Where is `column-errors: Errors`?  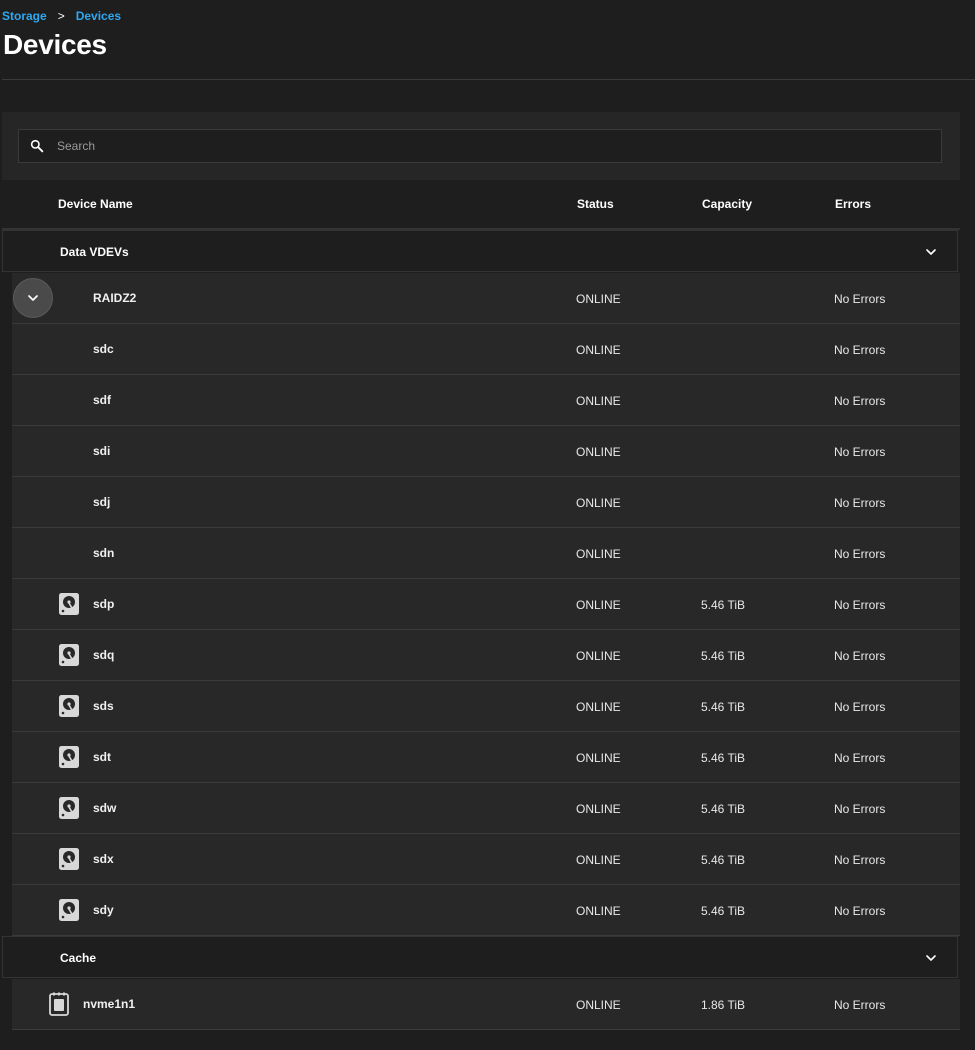 column-errors: Errors is located at coordinates (853, 204).